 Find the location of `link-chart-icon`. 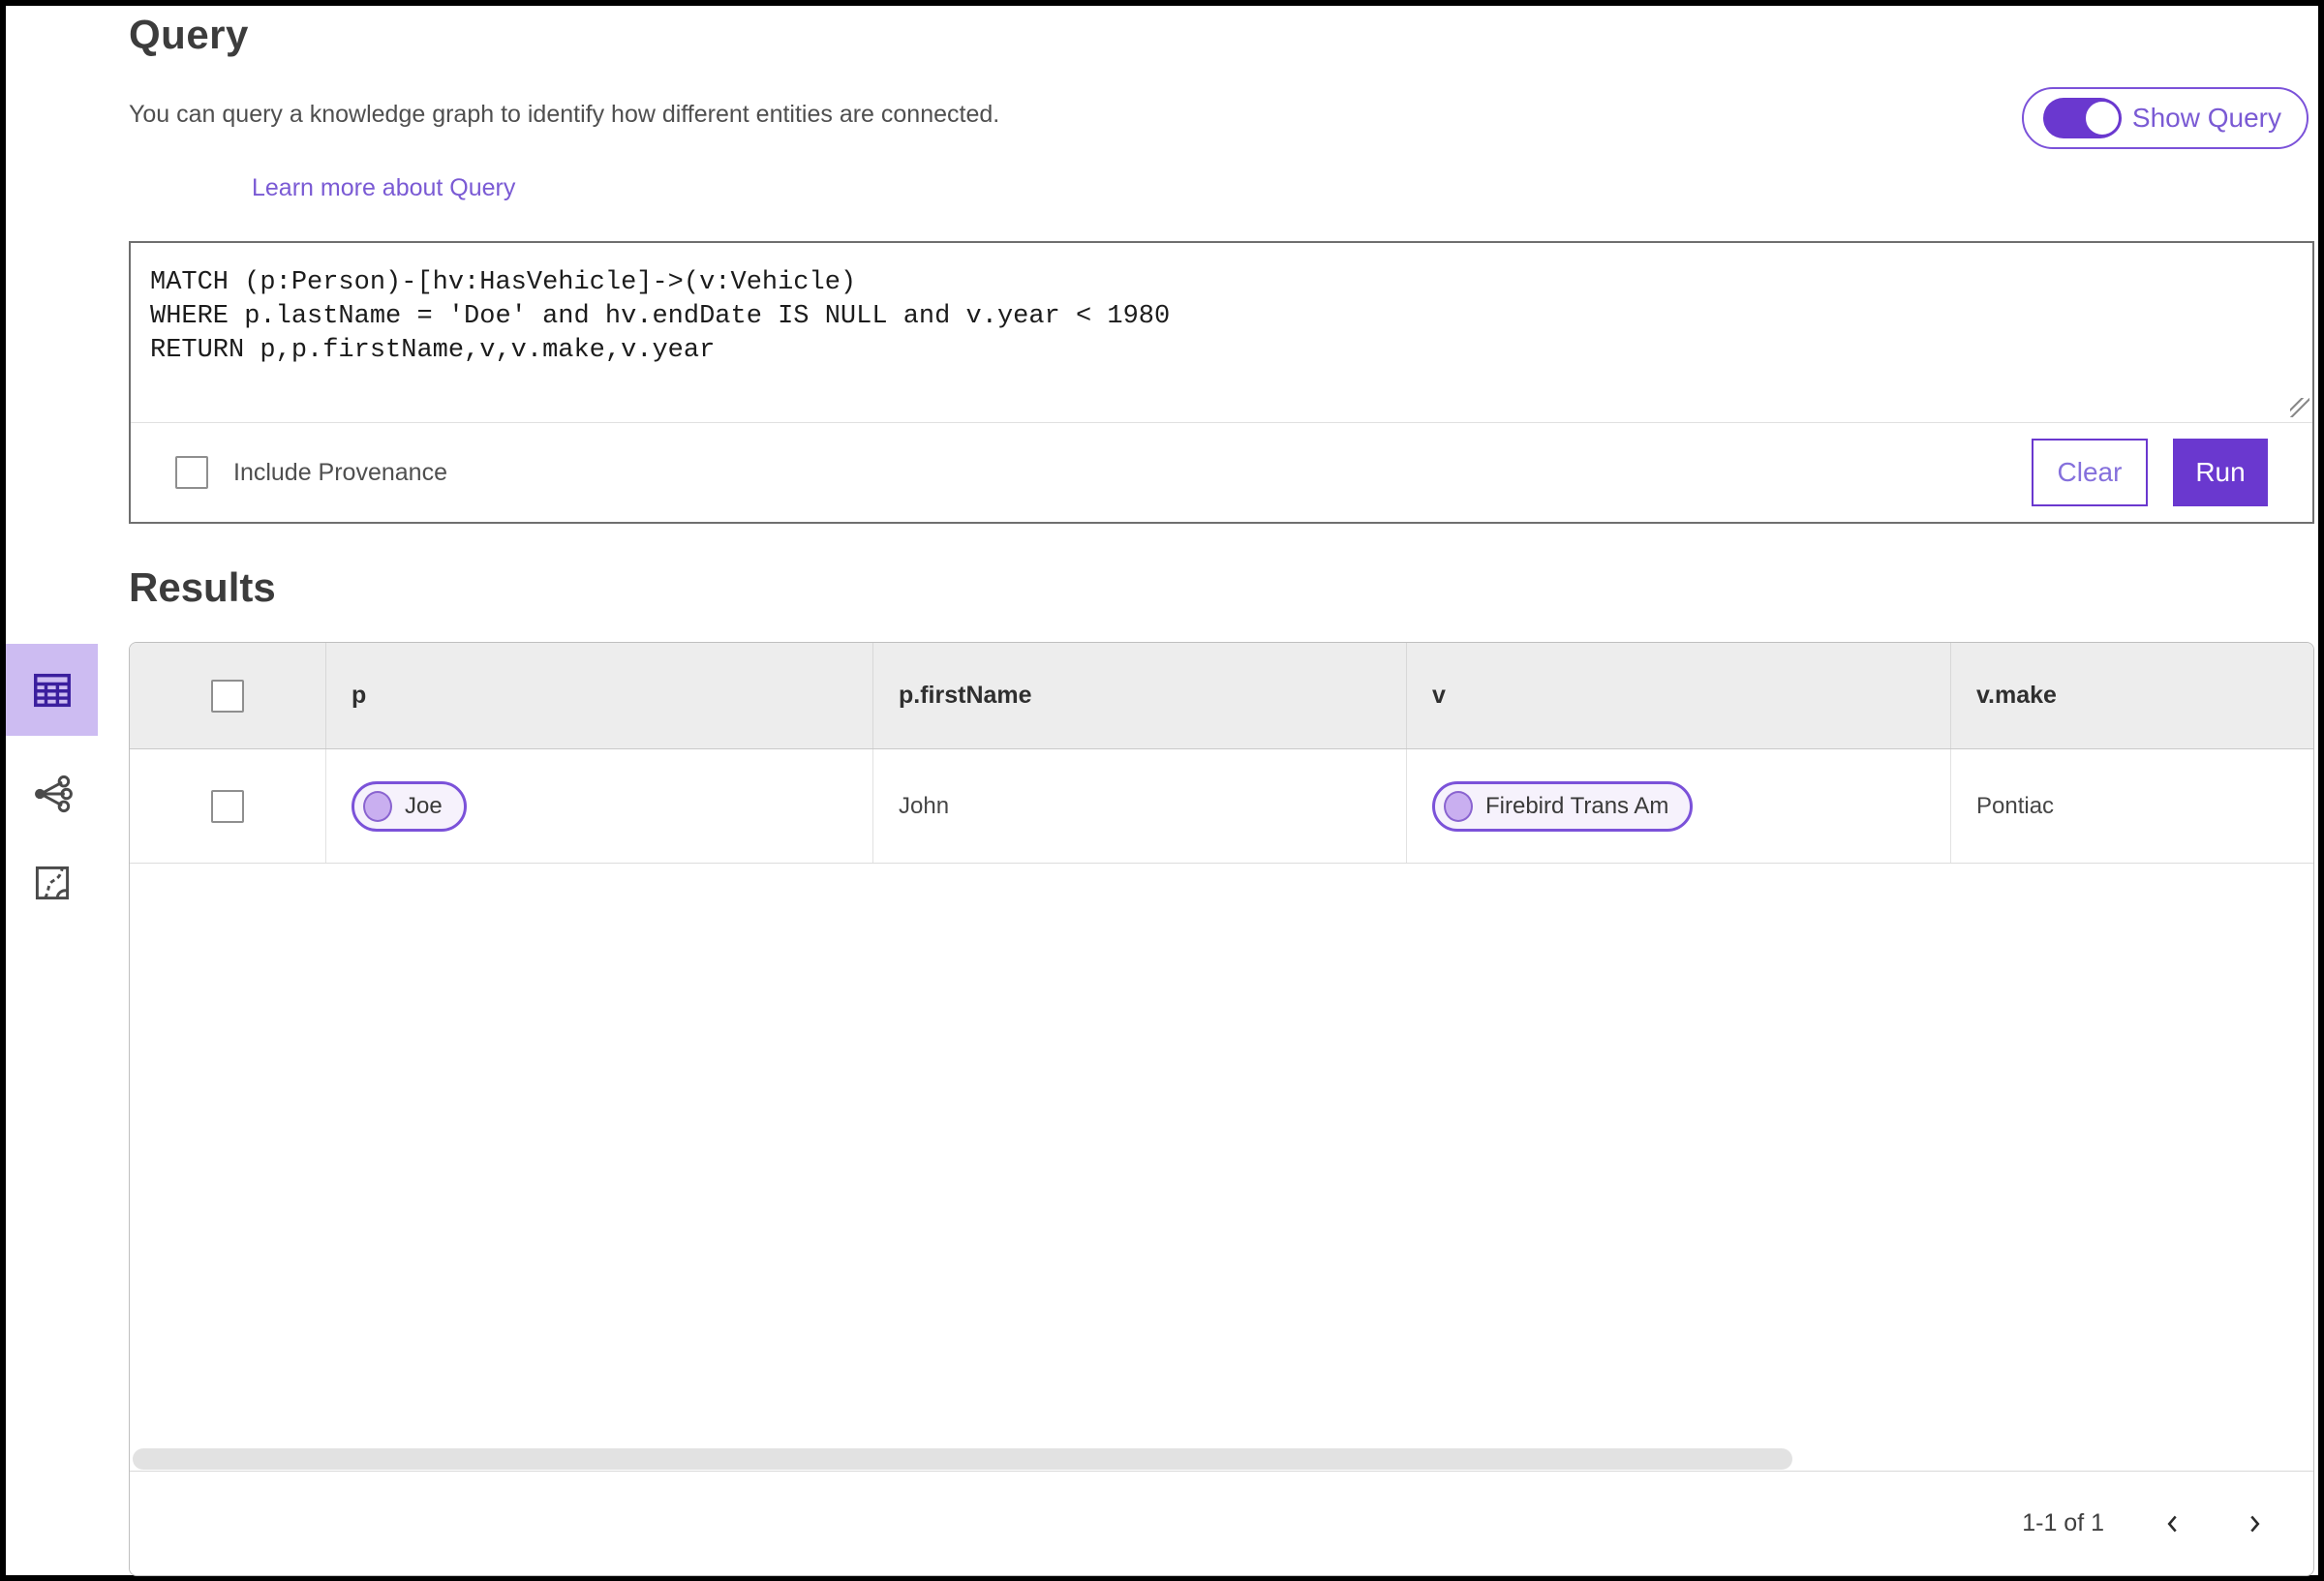

link-chart-icon is located at coordinates (54, 794).